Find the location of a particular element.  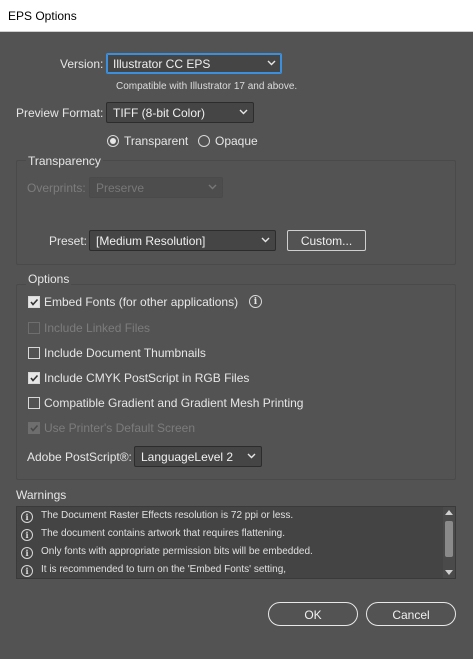

warnings-title: Warnings is located at coordinates (41, 495).